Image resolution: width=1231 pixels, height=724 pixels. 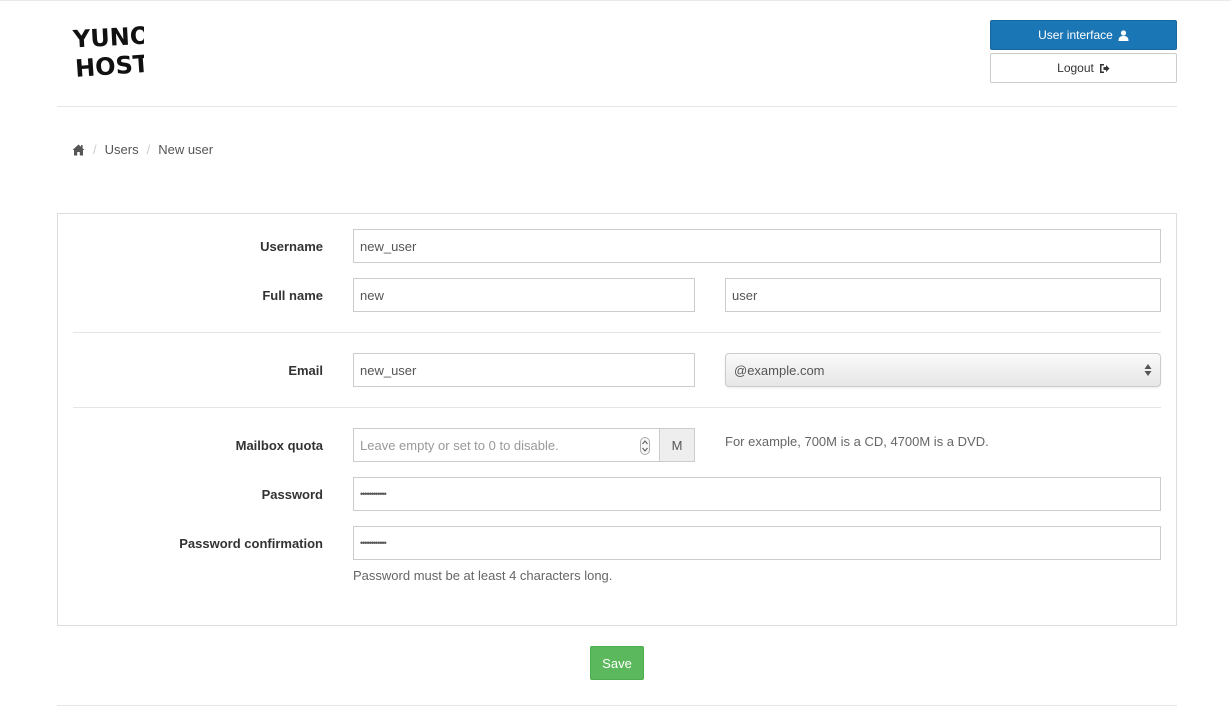 I want to click on password-confirmation-value: ••••••••••••, so click(x=373, y=543).